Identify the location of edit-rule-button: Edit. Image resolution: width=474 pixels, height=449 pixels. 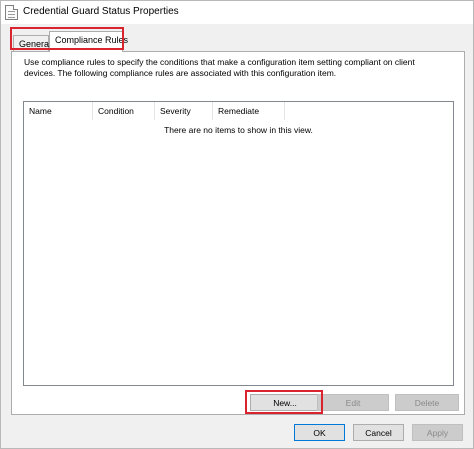
(353, 402).